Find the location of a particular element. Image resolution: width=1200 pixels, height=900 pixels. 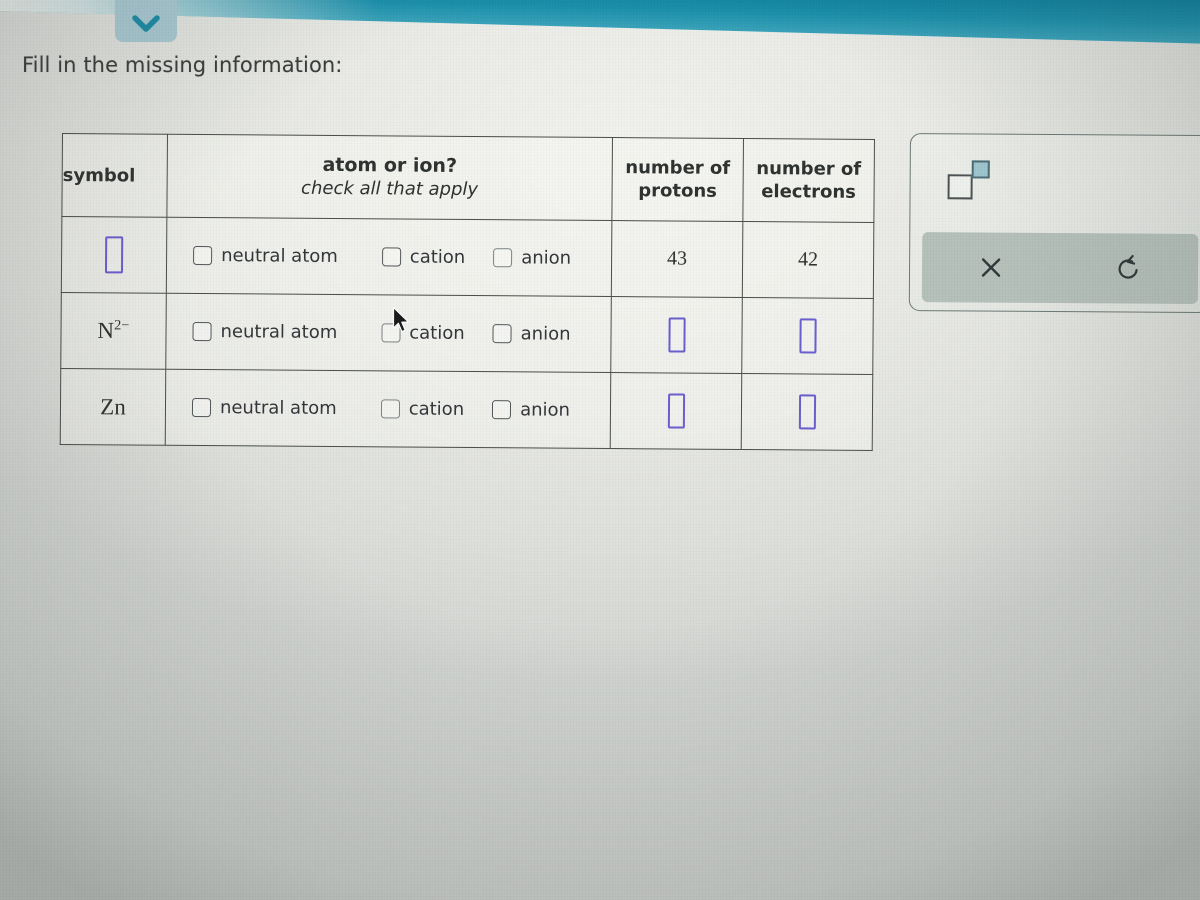

symbol-text: Zn is located at coordinates (113, 406).